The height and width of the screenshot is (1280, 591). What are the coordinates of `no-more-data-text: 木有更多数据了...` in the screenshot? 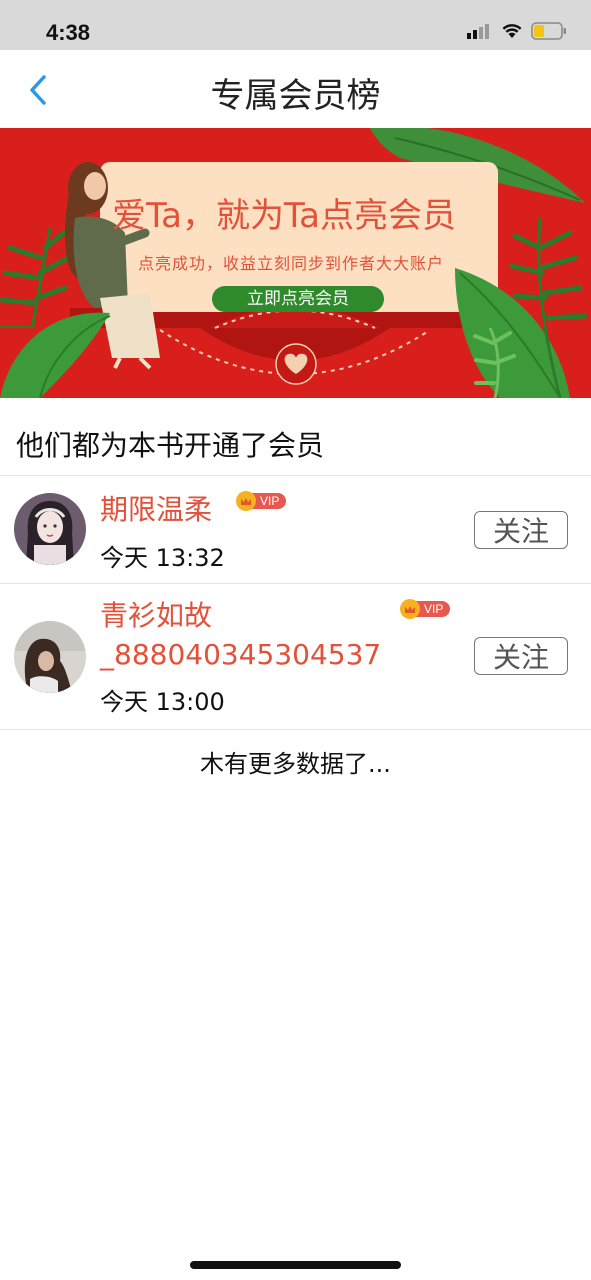 It's located at (295, 764).